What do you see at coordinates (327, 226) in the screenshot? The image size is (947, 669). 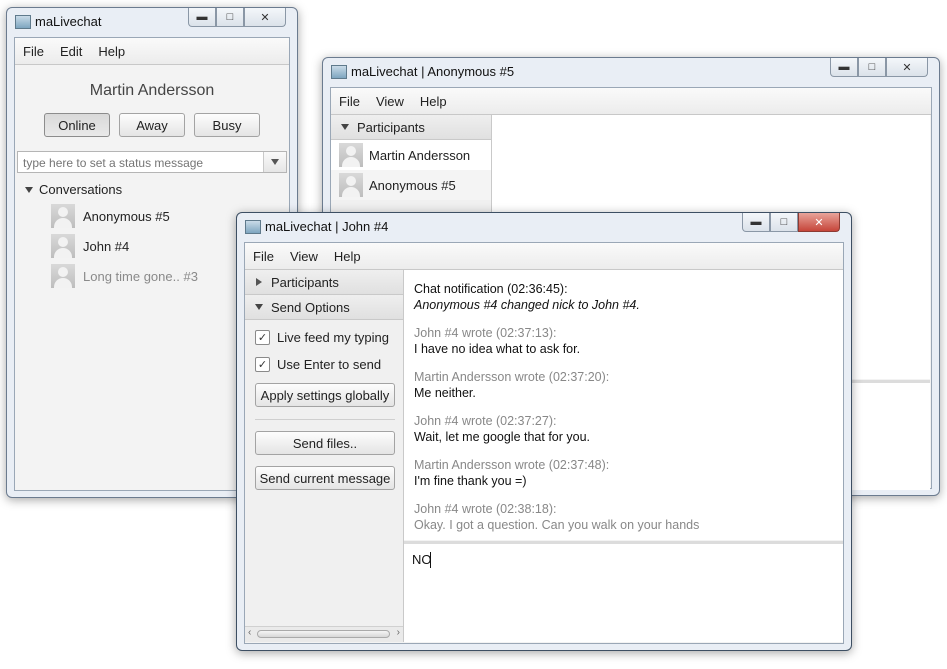 I see `window-title: maLivechat | John #4` at bounding box center [327, 226].